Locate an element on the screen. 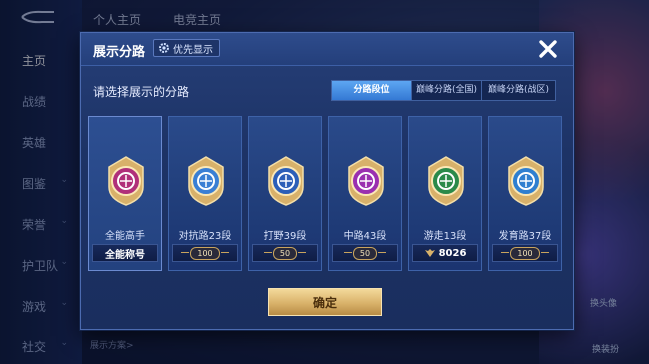 The image size is (649, 364). lane-role-label: 中路43段 is located at coordinates (365, 236).